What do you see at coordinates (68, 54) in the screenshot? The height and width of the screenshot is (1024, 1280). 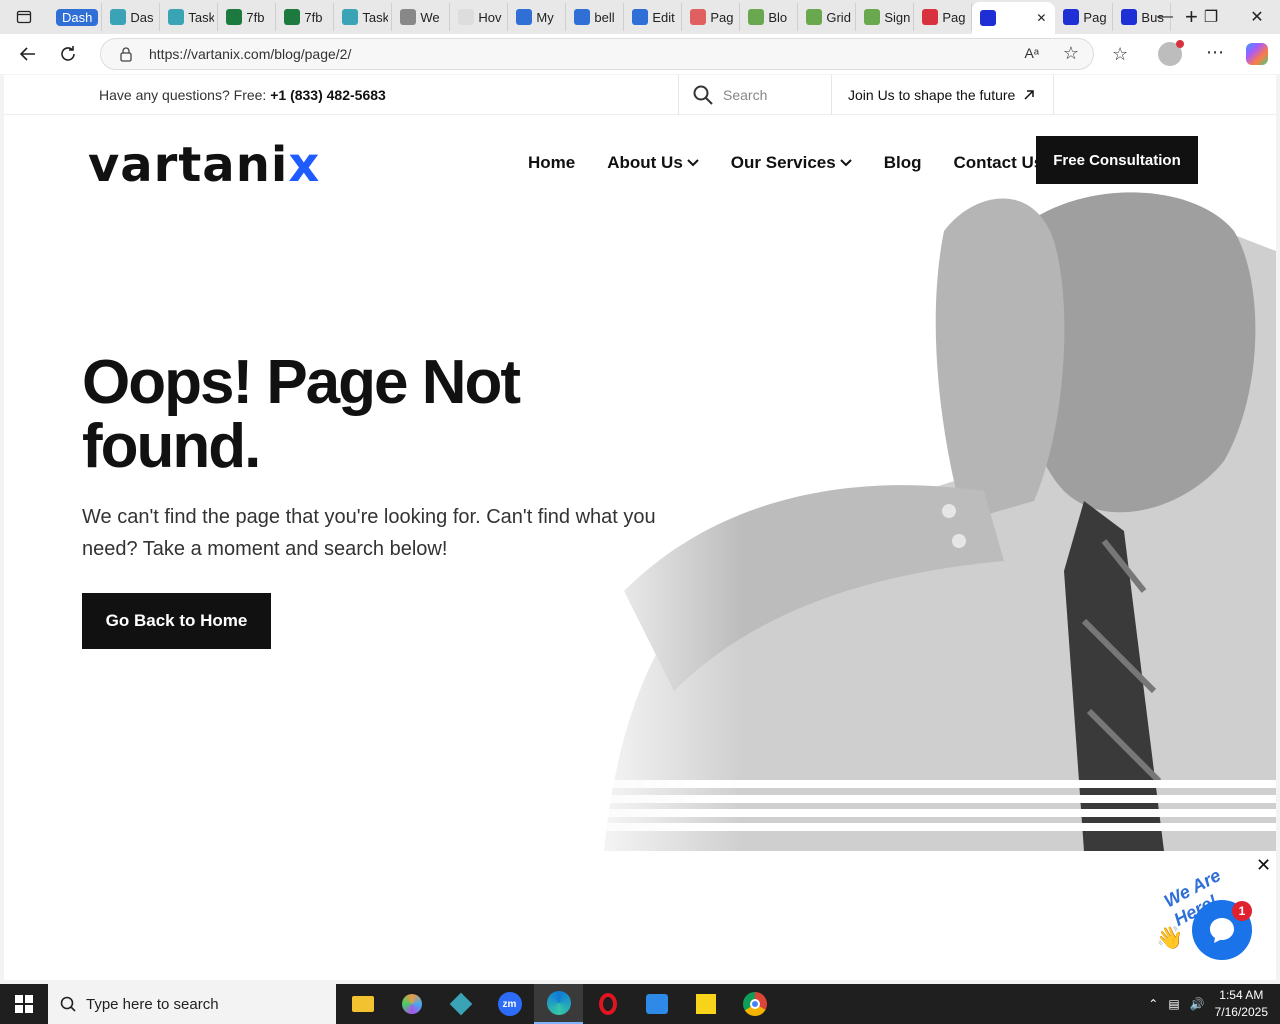 I see `refresh-button` at bounding box center [68, 54].